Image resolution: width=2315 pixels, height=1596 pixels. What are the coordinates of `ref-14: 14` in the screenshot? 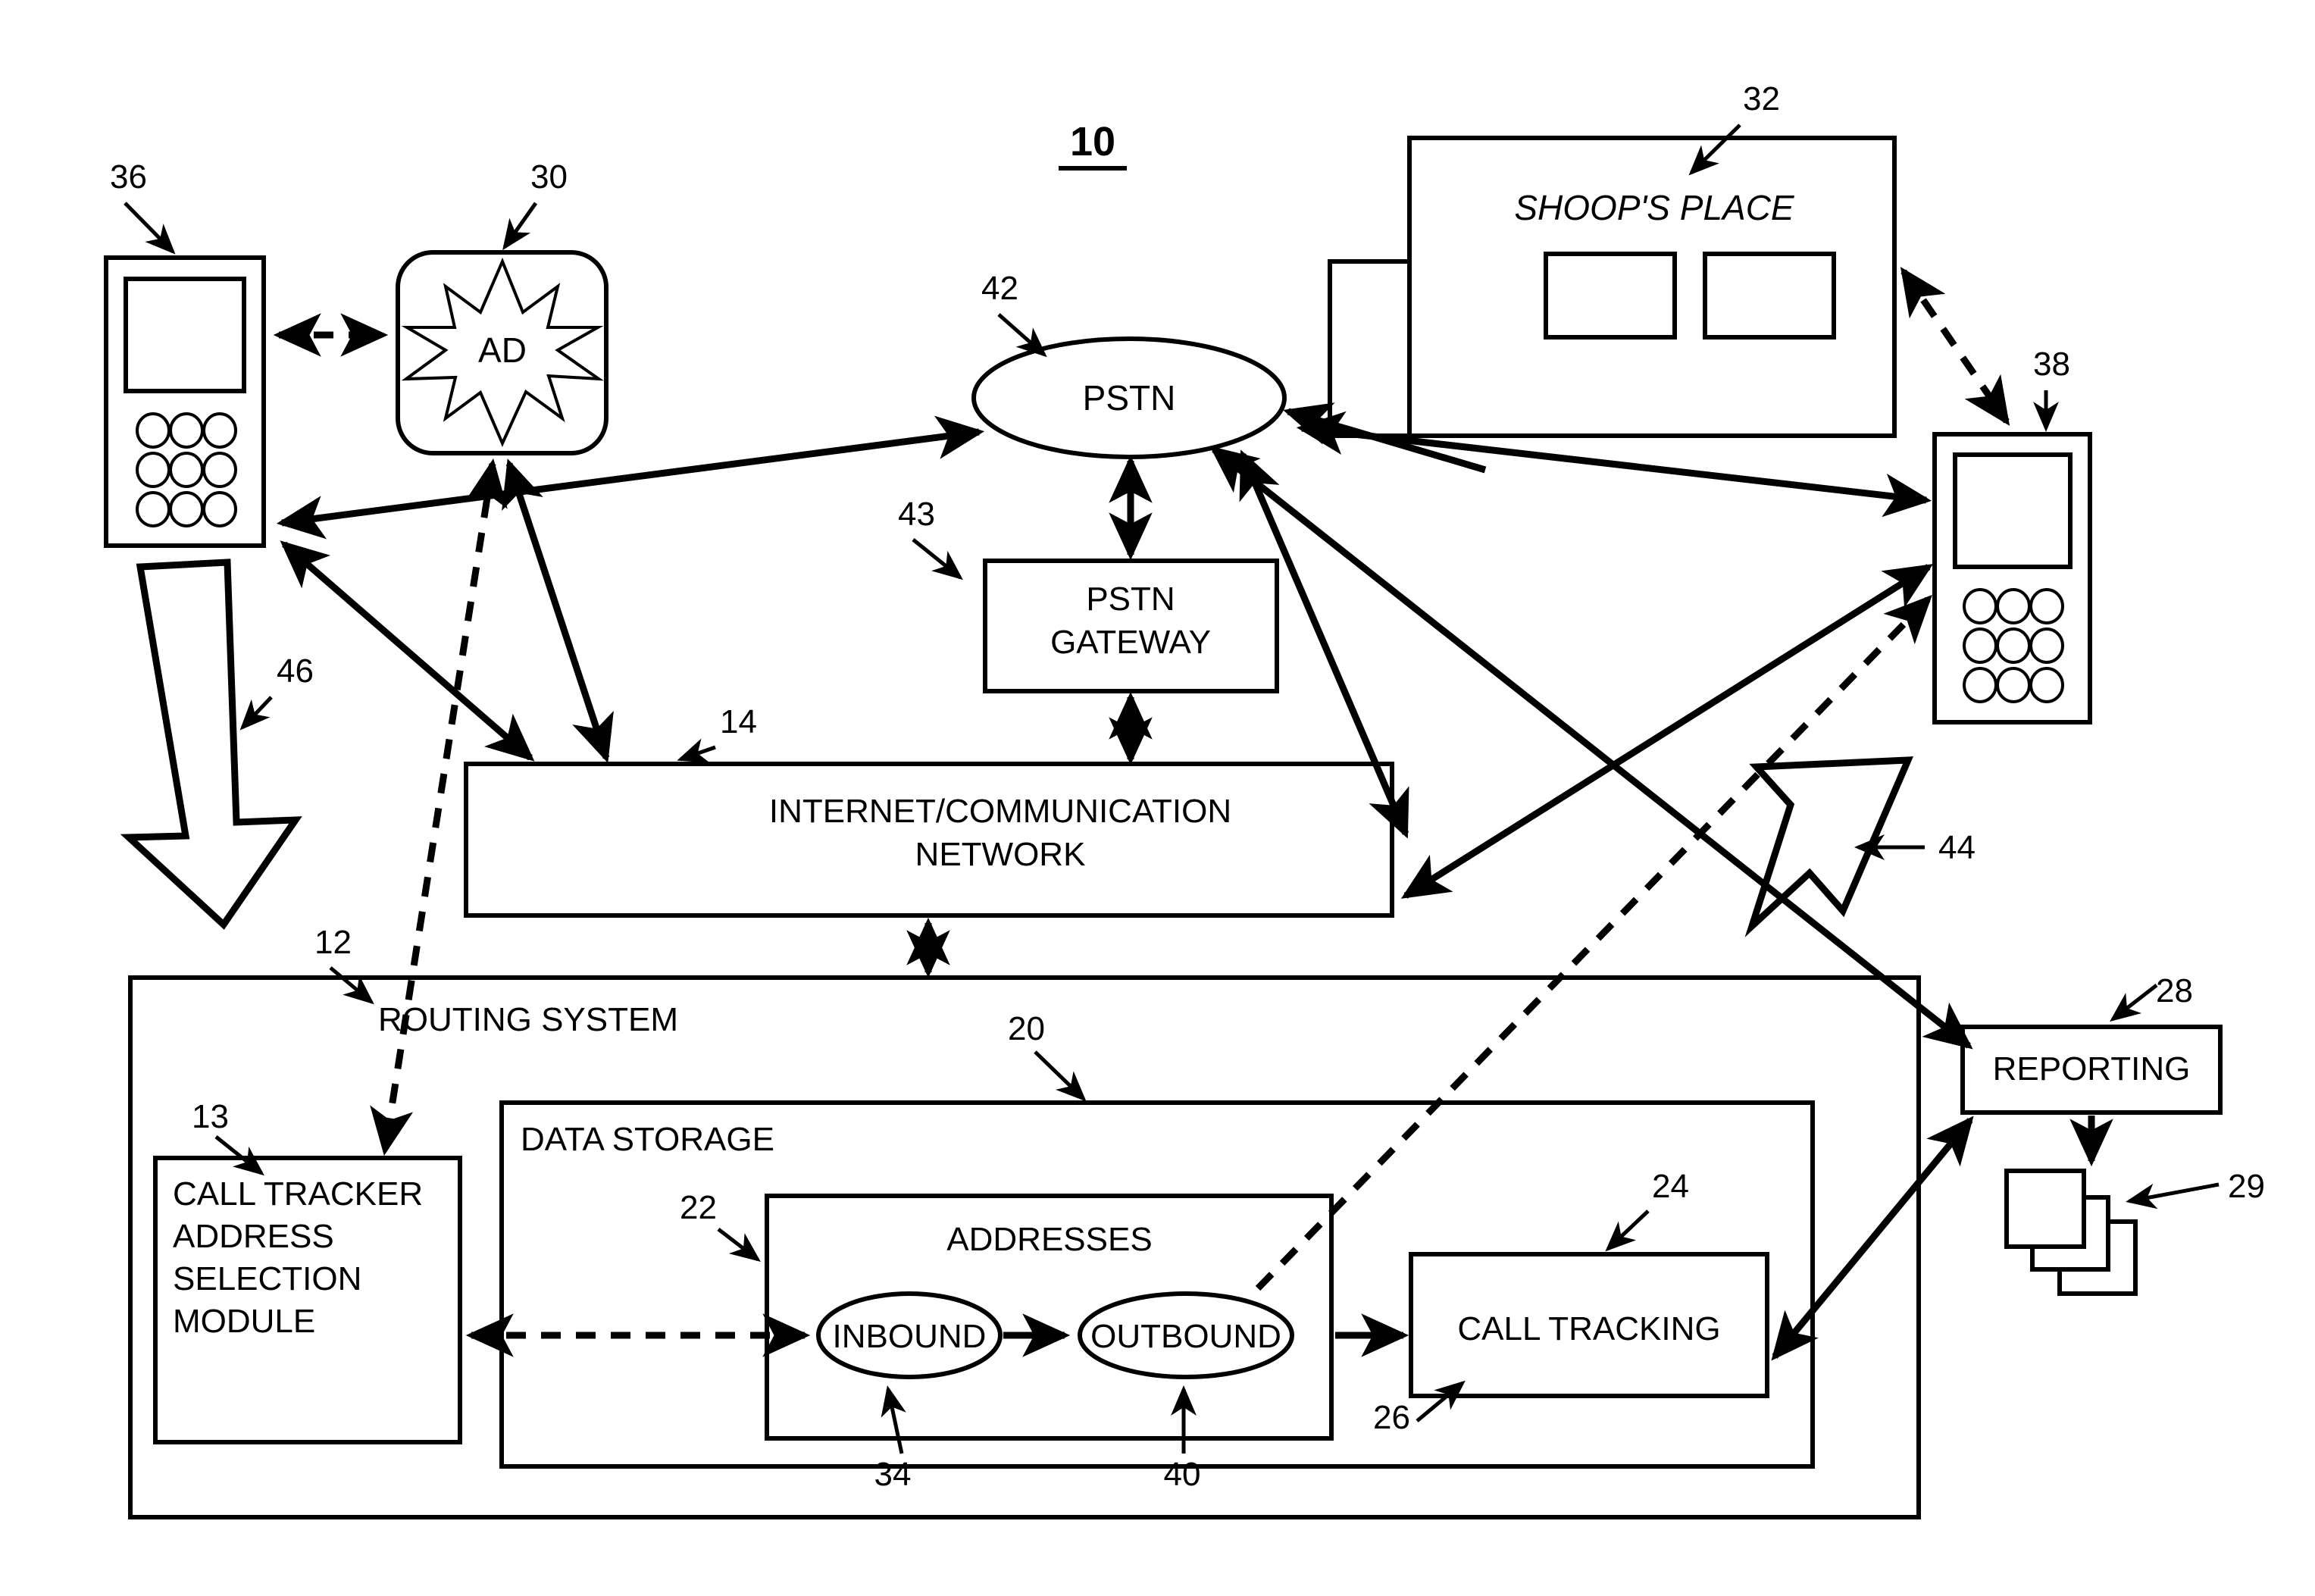 It's located at (717, 733).